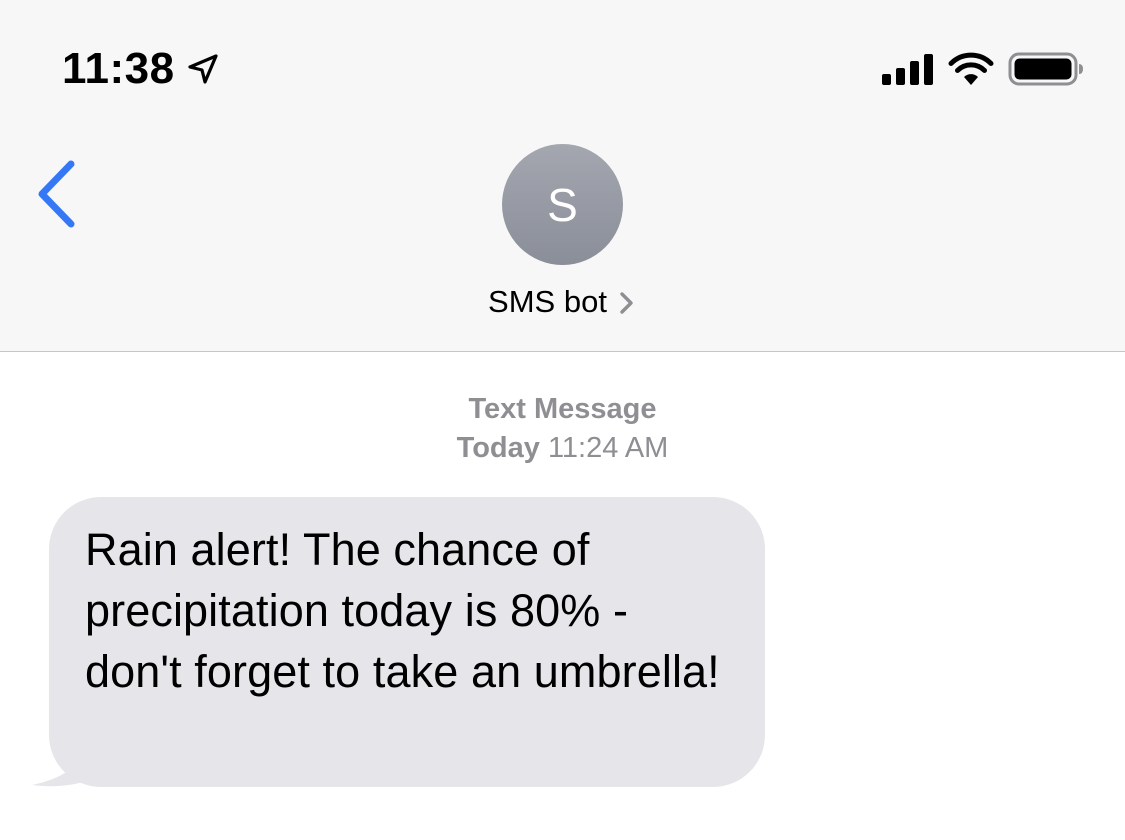 The height and width of the screenshot is (840, 1125). I want to click on contact-avatar: S, so click(562, 204).